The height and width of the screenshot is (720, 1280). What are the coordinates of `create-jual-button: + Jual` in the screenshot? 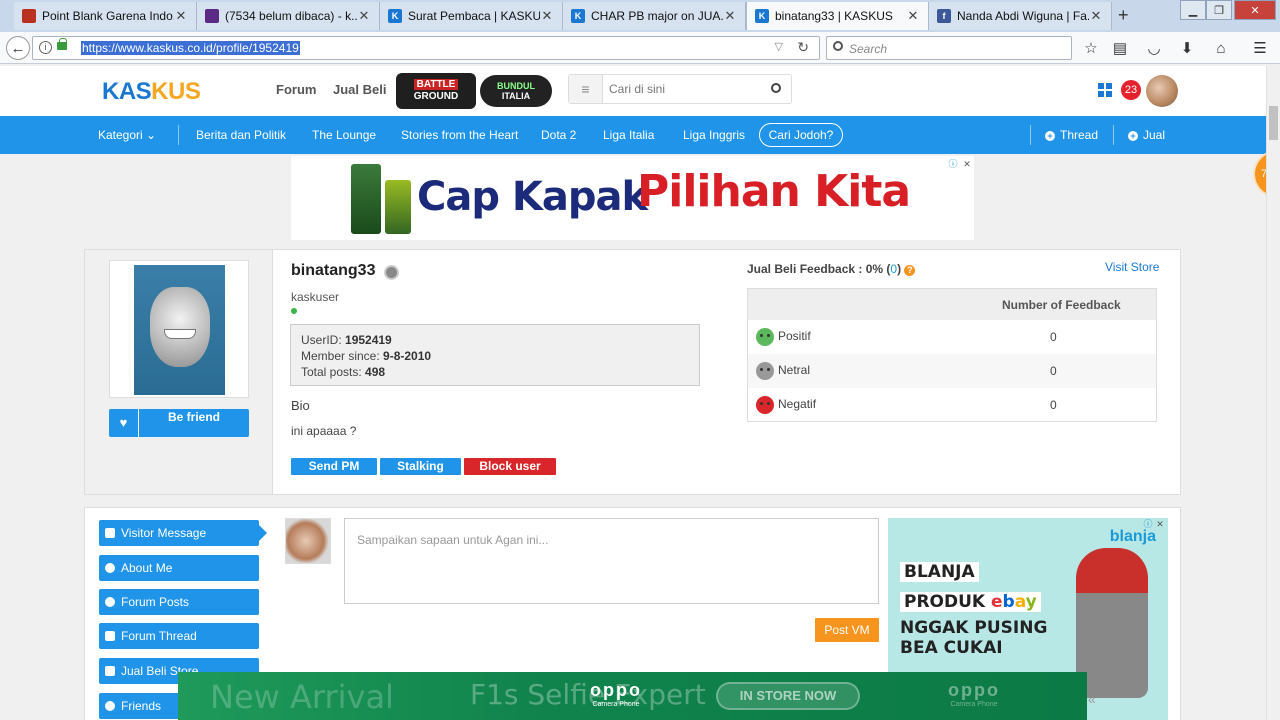 It's located at (1146, 135).